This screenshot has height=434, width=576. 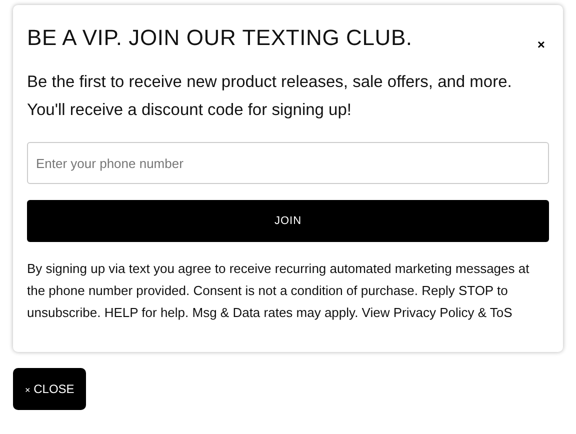 I want to click on join-button: JOIN, so click(x=288, y=221).